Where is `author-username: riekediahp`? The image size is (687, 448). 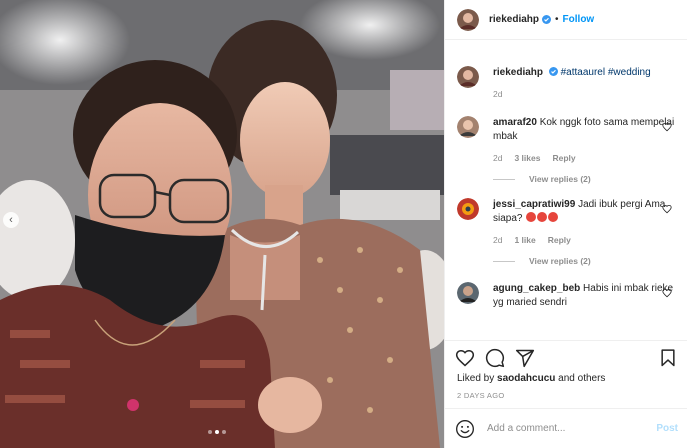 author-username: riekediahp is located at coordinates (514, 19).